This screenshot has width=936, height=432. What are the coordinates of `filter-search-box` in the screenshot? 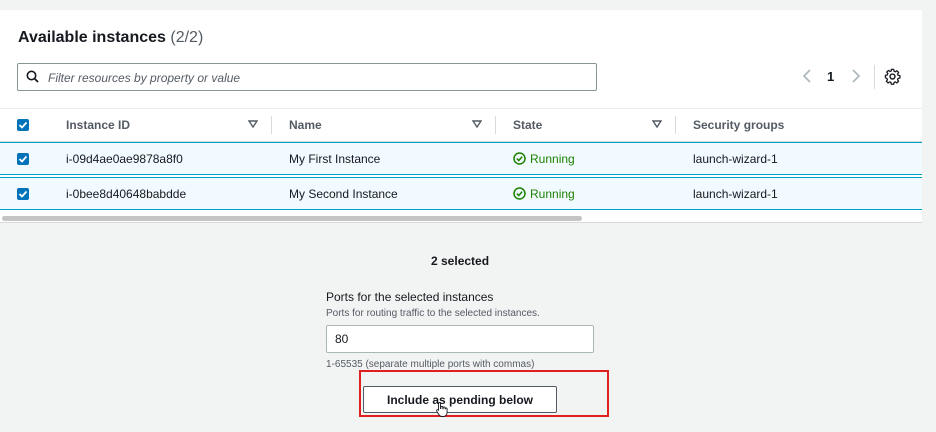 It's located at (307, 77).